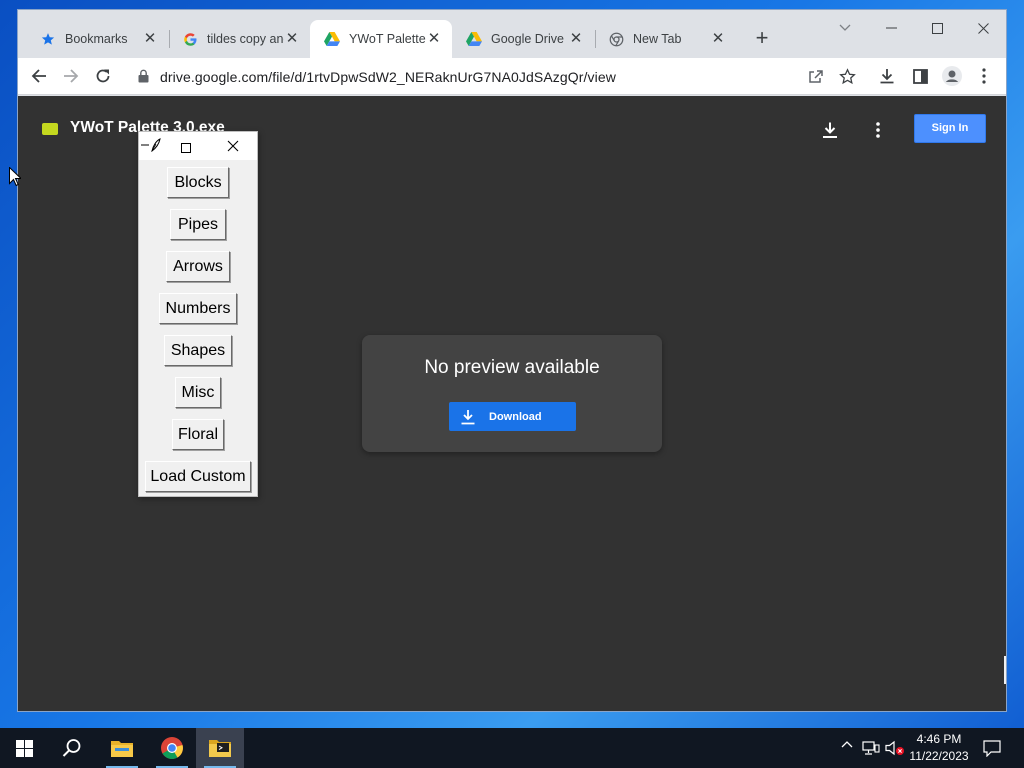 Image resolution: width=1024 pixels, height=768 pixels. What do you see at coordinates (920, 76) in the screenshot?
I see `side-panel-icon` at bounding box center [920, 76].